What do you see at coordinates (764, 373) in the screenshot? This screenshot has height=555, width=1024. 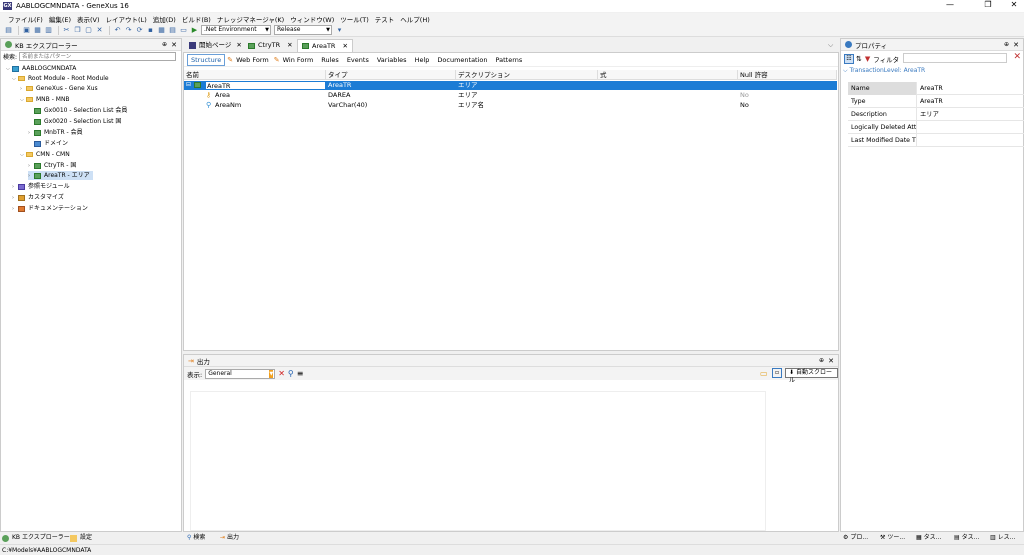 I see `open-folder-icon: ▭` at bounding box center [764, 373].